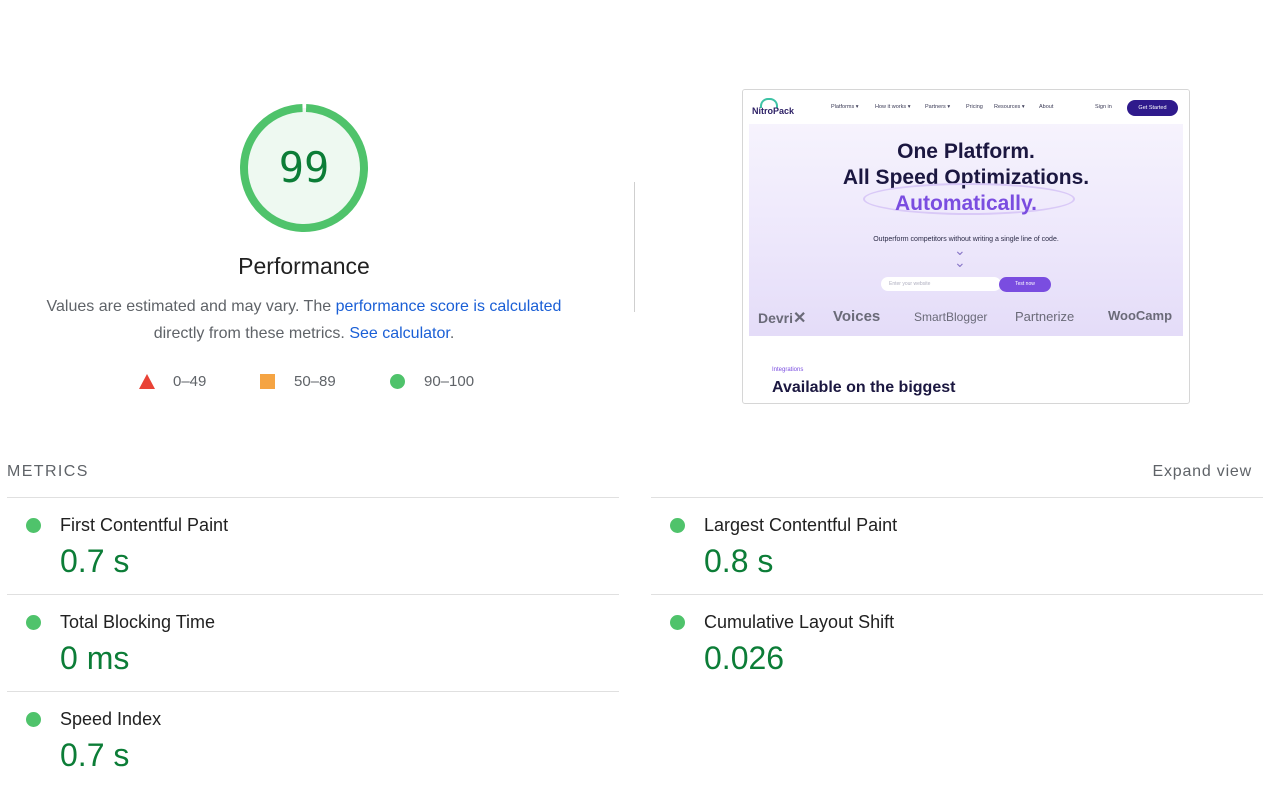 The image size is (1270, 794). I want to click on brand-logo: Partnerize, so click(1045, 316).